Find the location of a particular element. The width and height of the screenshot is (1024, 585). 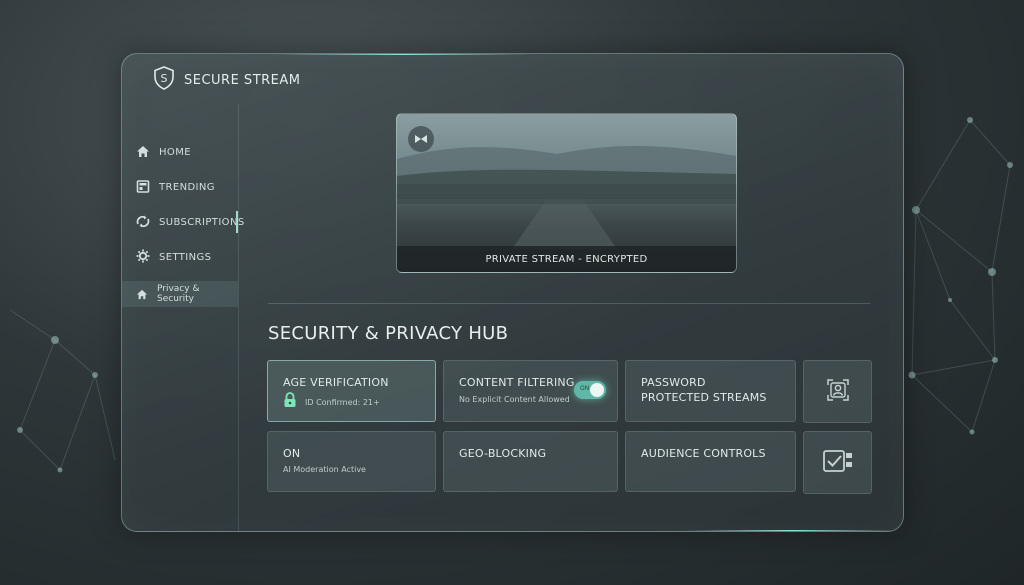

panel-glow-bottom is located at coordinates (792, 530).